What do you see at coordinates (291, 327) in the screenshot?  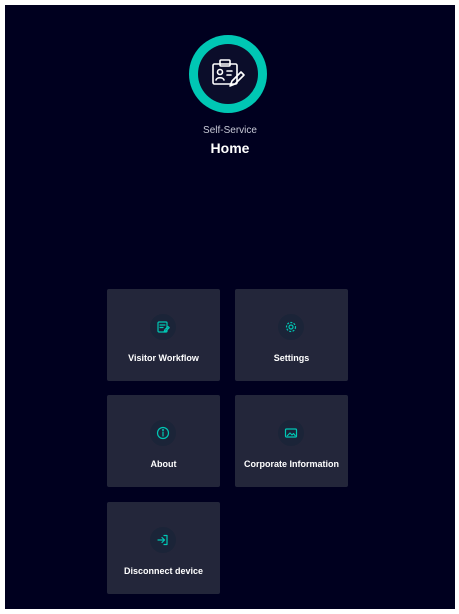 I see `gear-icon` at bounding box center [291, 327].